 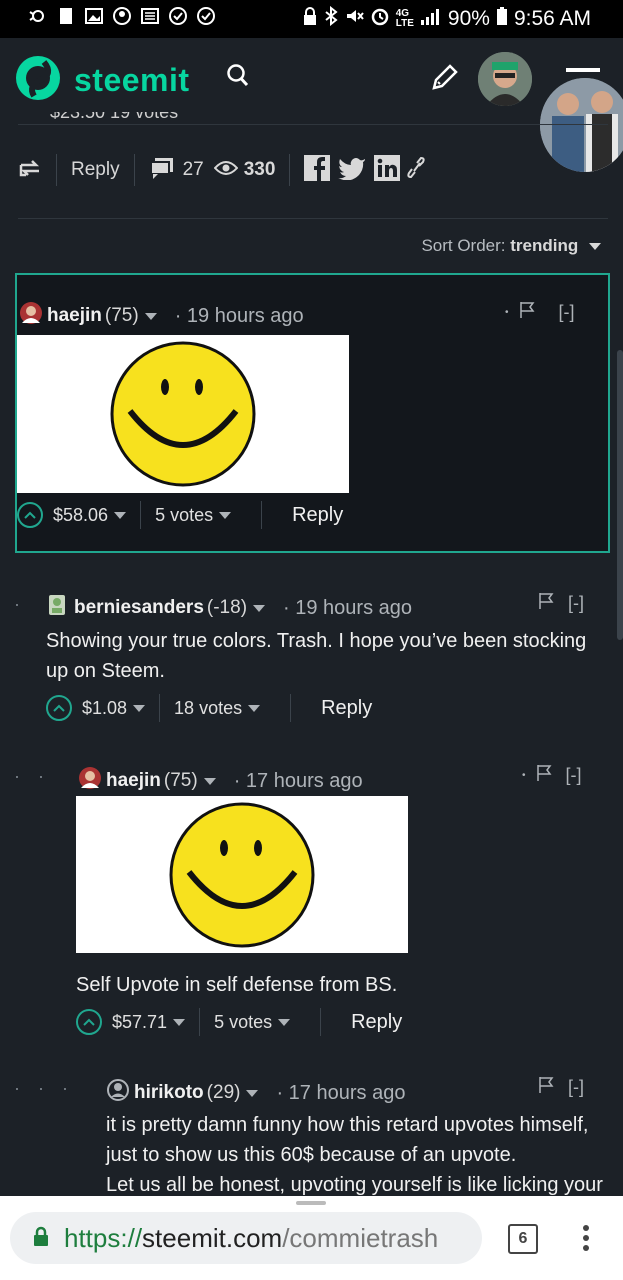 What do you see at coordinates (552, 18) in the screenshot?
I see `clock: 9:56 AM` at bounding box center [552, 18].